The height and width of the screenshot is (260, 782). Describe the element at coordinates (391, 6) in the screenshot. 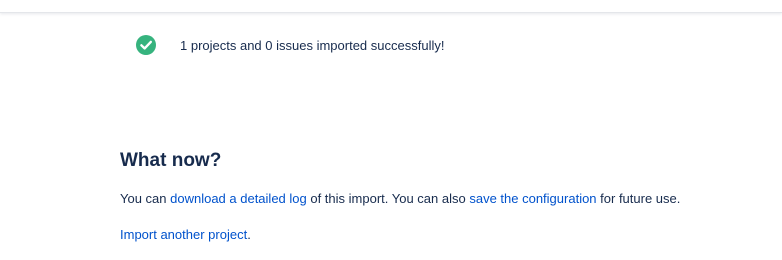

I see `top-bar-divider` at that location.